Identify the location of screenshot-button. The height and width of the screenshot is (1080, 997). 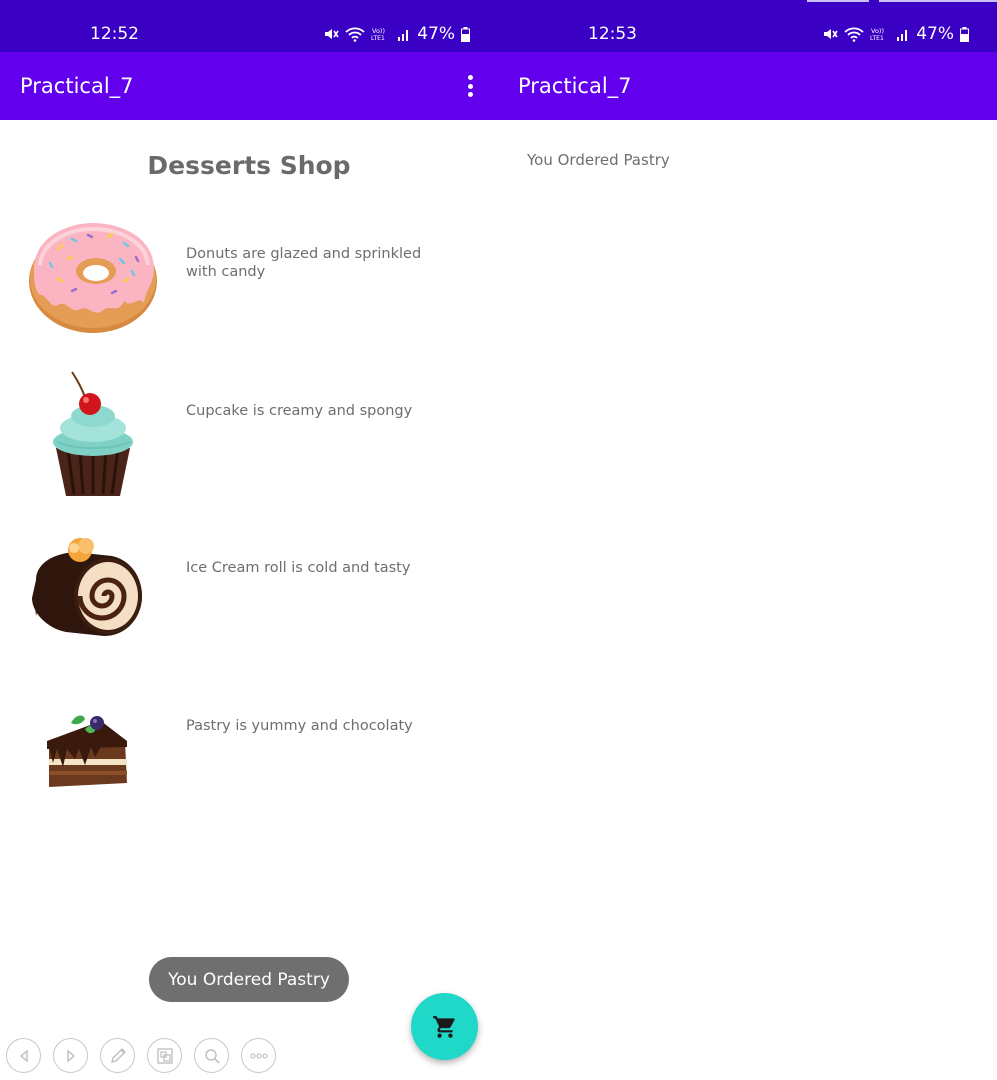
(164, 1055).